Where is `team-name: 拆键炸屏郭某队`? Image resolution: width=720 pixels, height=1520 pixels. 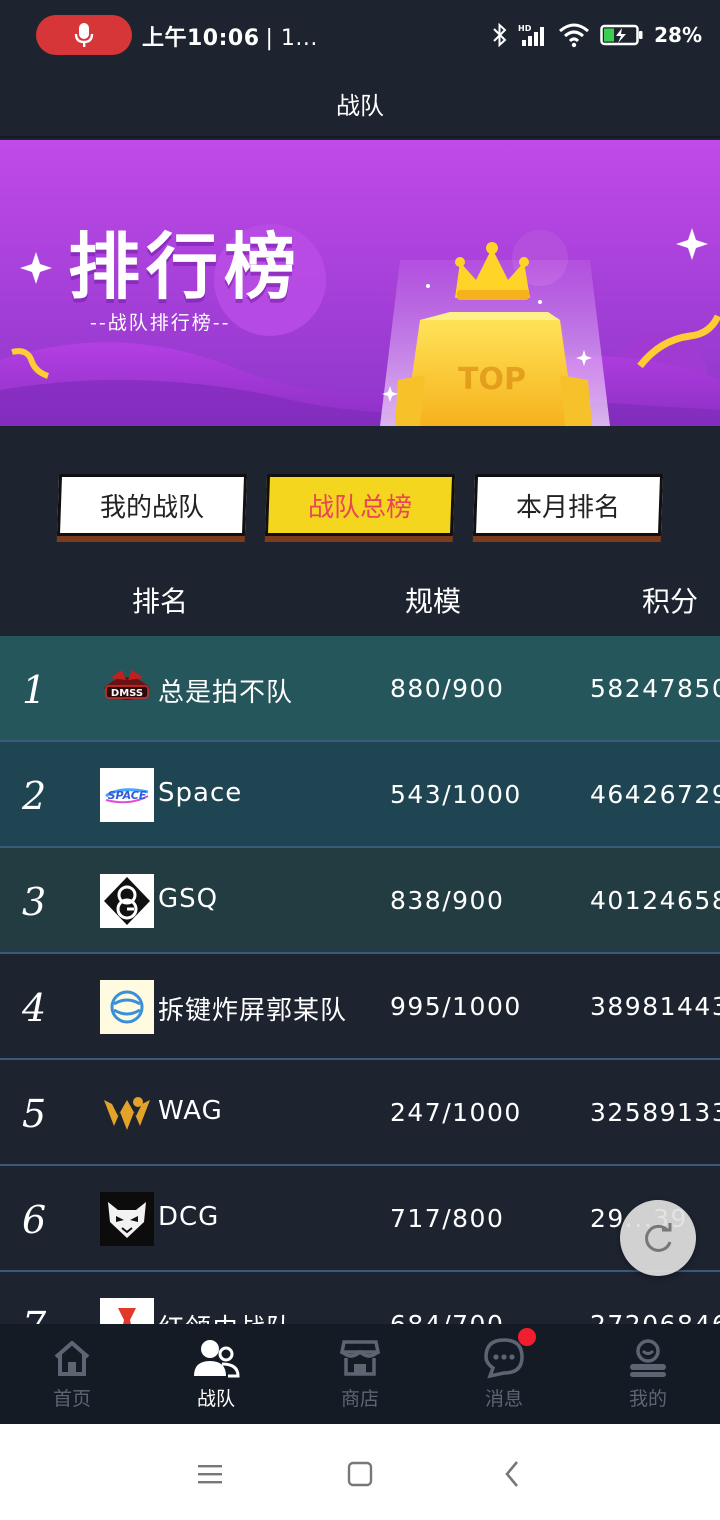 team-name: 拆键炸屏郭某队 is located at coordinates (253, 1011).